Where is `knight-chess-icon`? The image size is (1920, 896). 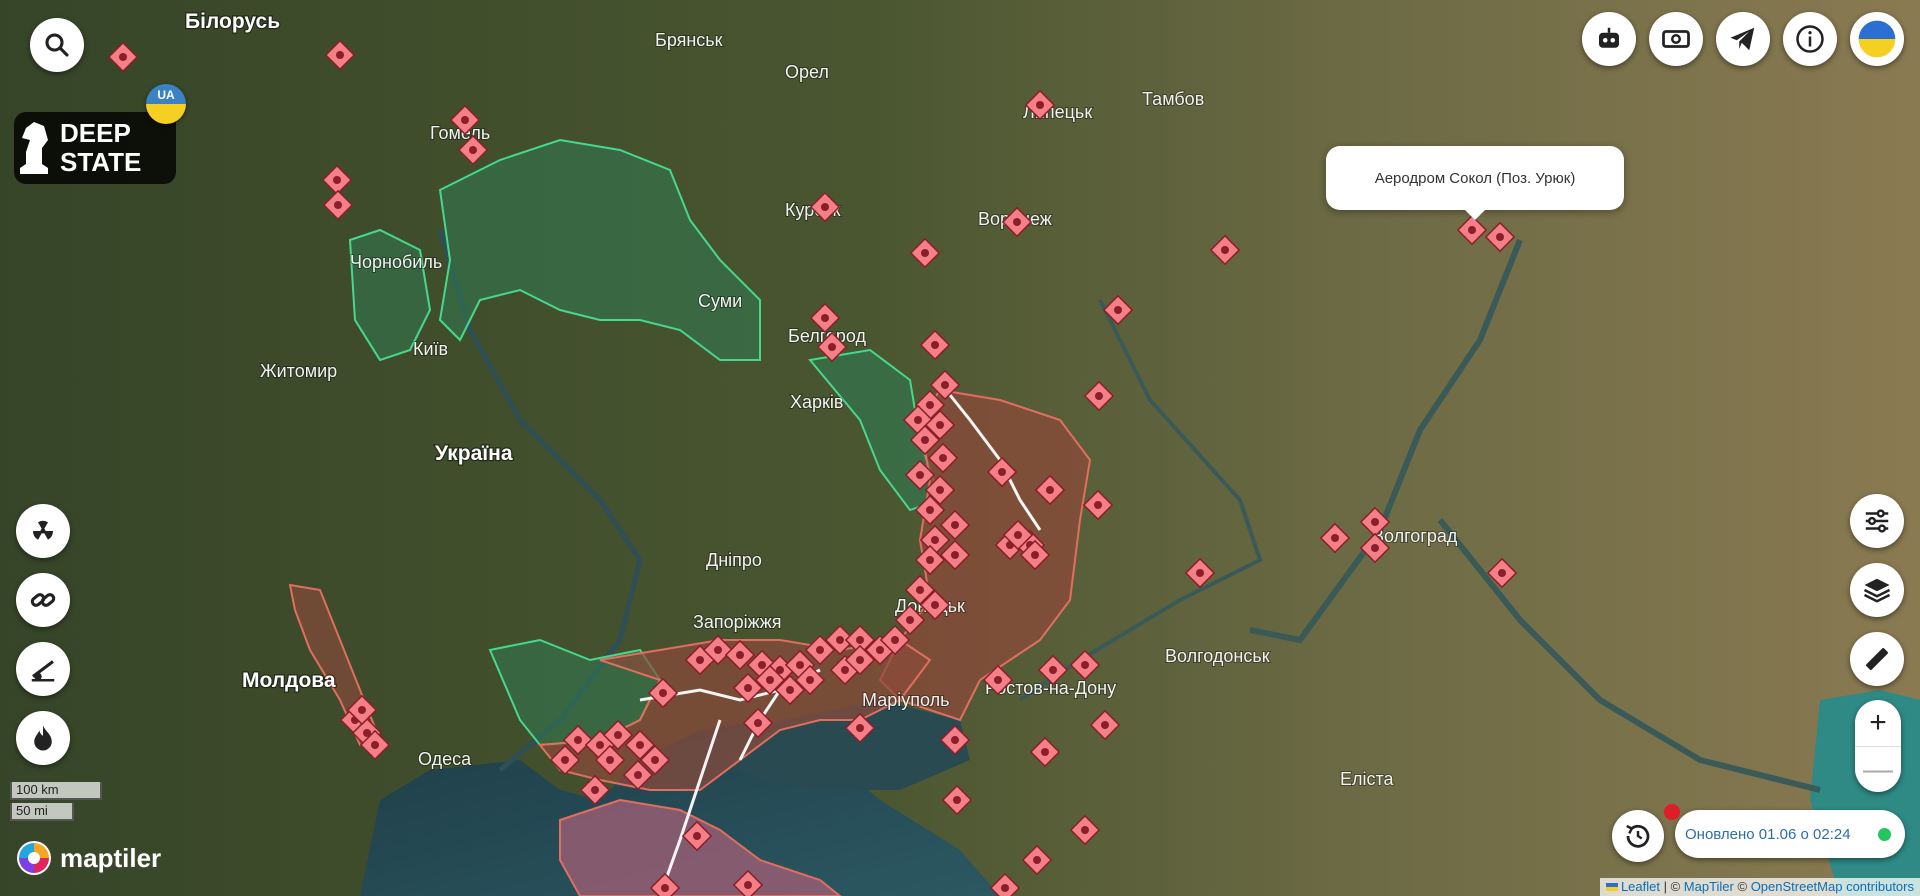
knight-chess-icon is located at coordinates (34, 148).